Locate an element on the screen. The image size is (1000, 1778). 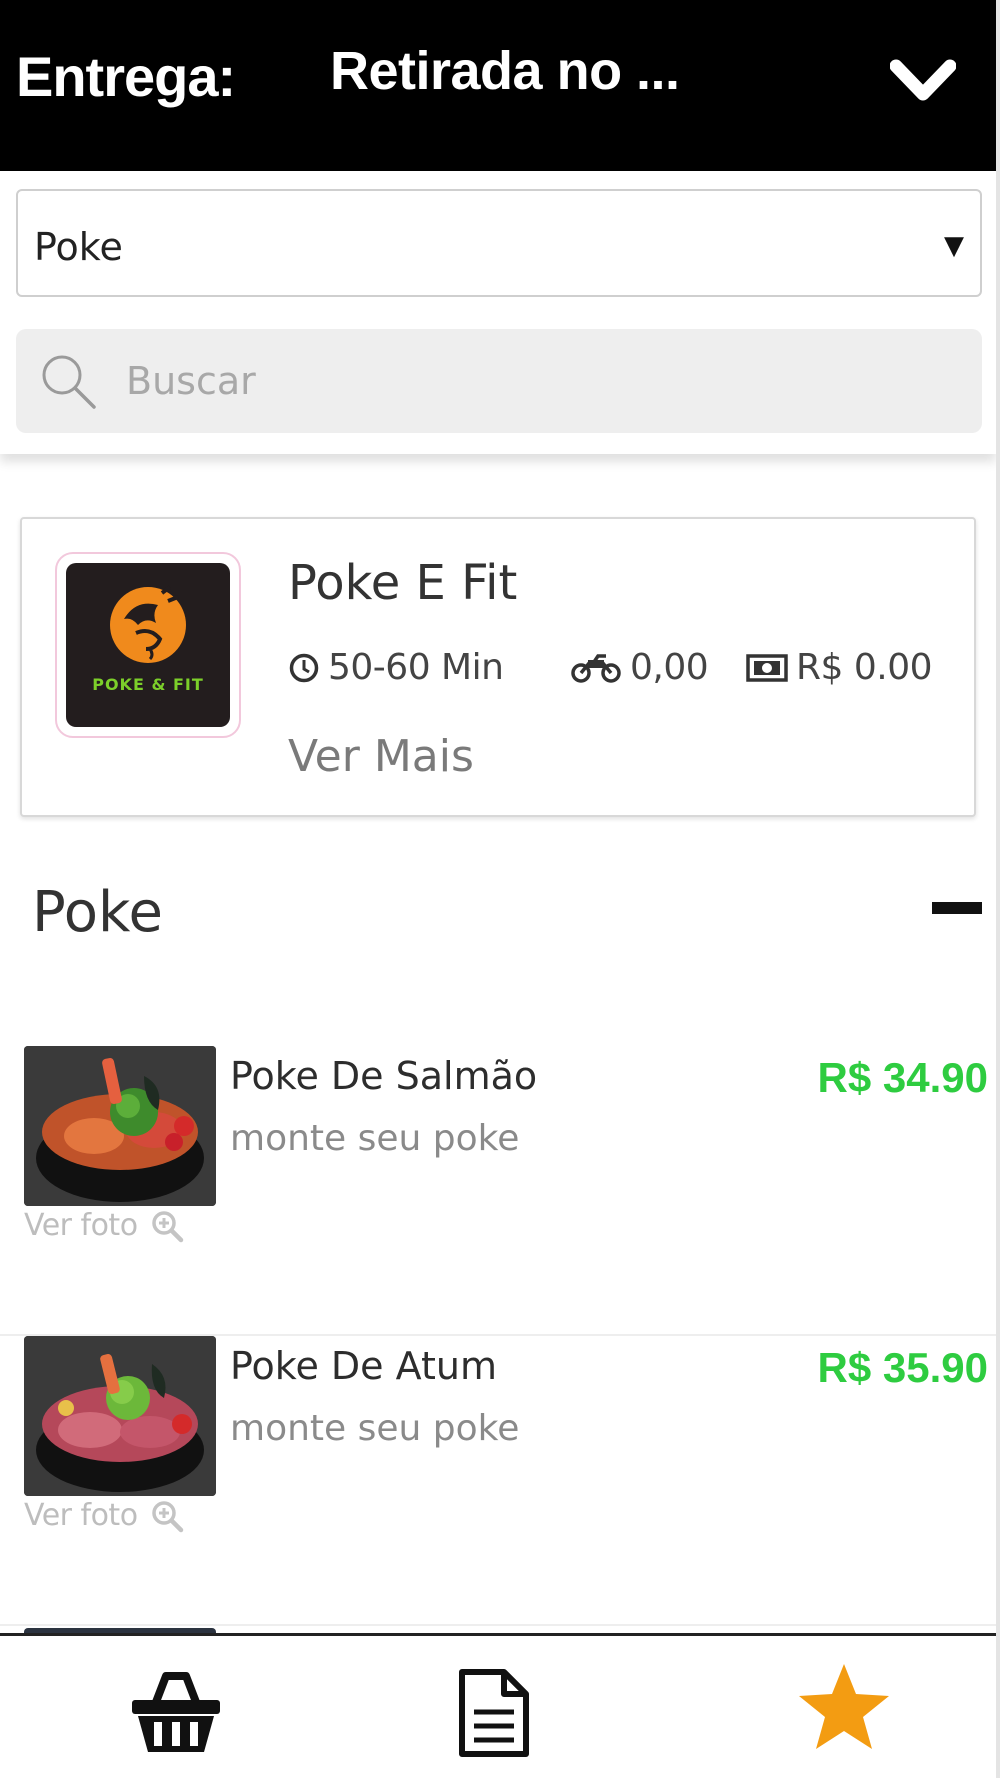
salmon-poke-photo is located at coordinates (120, 1126).